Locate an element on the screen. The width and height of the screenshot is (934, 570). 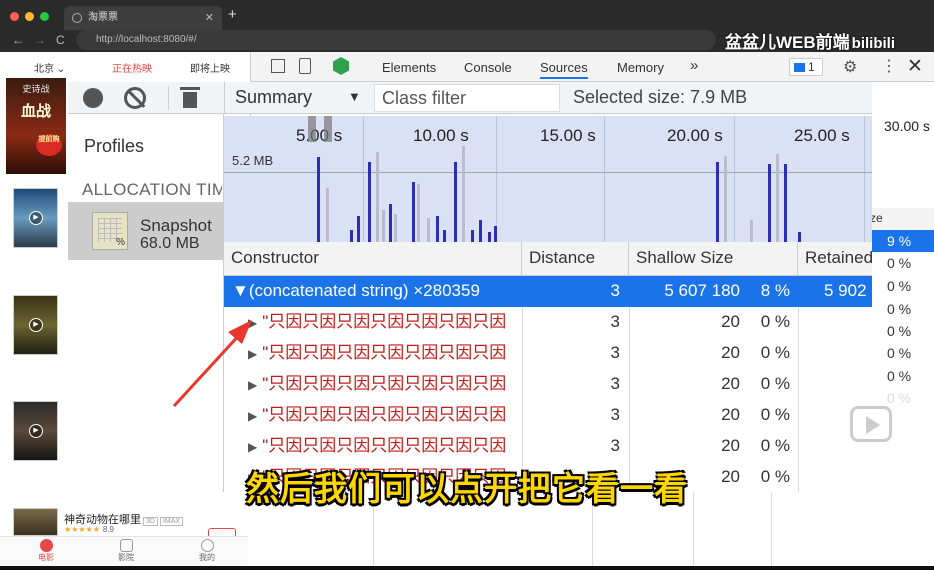
forward-button: → is located at coordinates (40, 40).